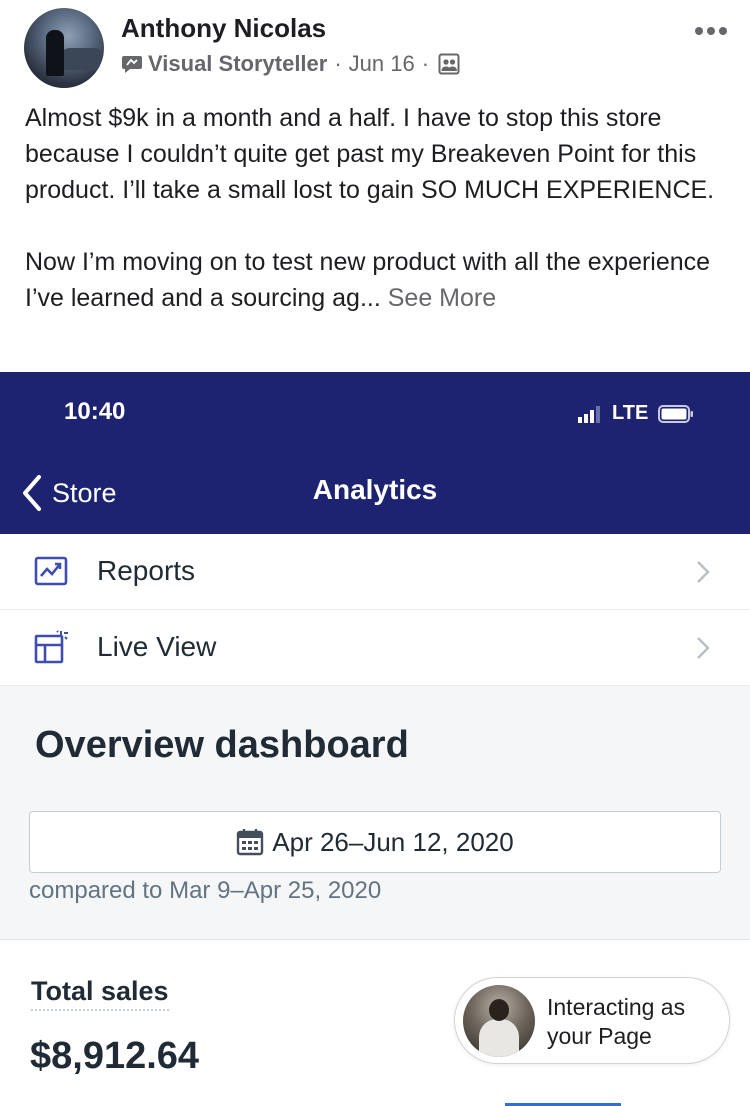 This screenshot has width=750, height=1106. Describe the element at coordinates (95, 411) in the screenshot. I see `status-time: 10:40` at that location.